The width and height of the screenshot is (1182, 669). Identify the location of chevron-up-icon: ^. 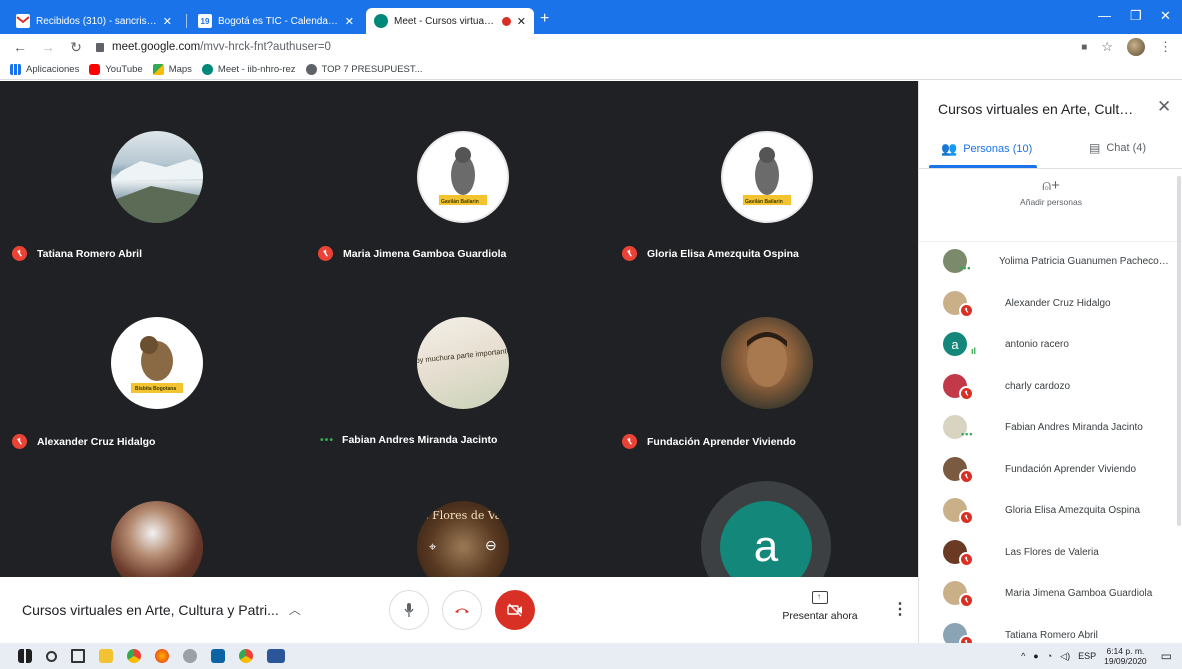
(1023, 656).